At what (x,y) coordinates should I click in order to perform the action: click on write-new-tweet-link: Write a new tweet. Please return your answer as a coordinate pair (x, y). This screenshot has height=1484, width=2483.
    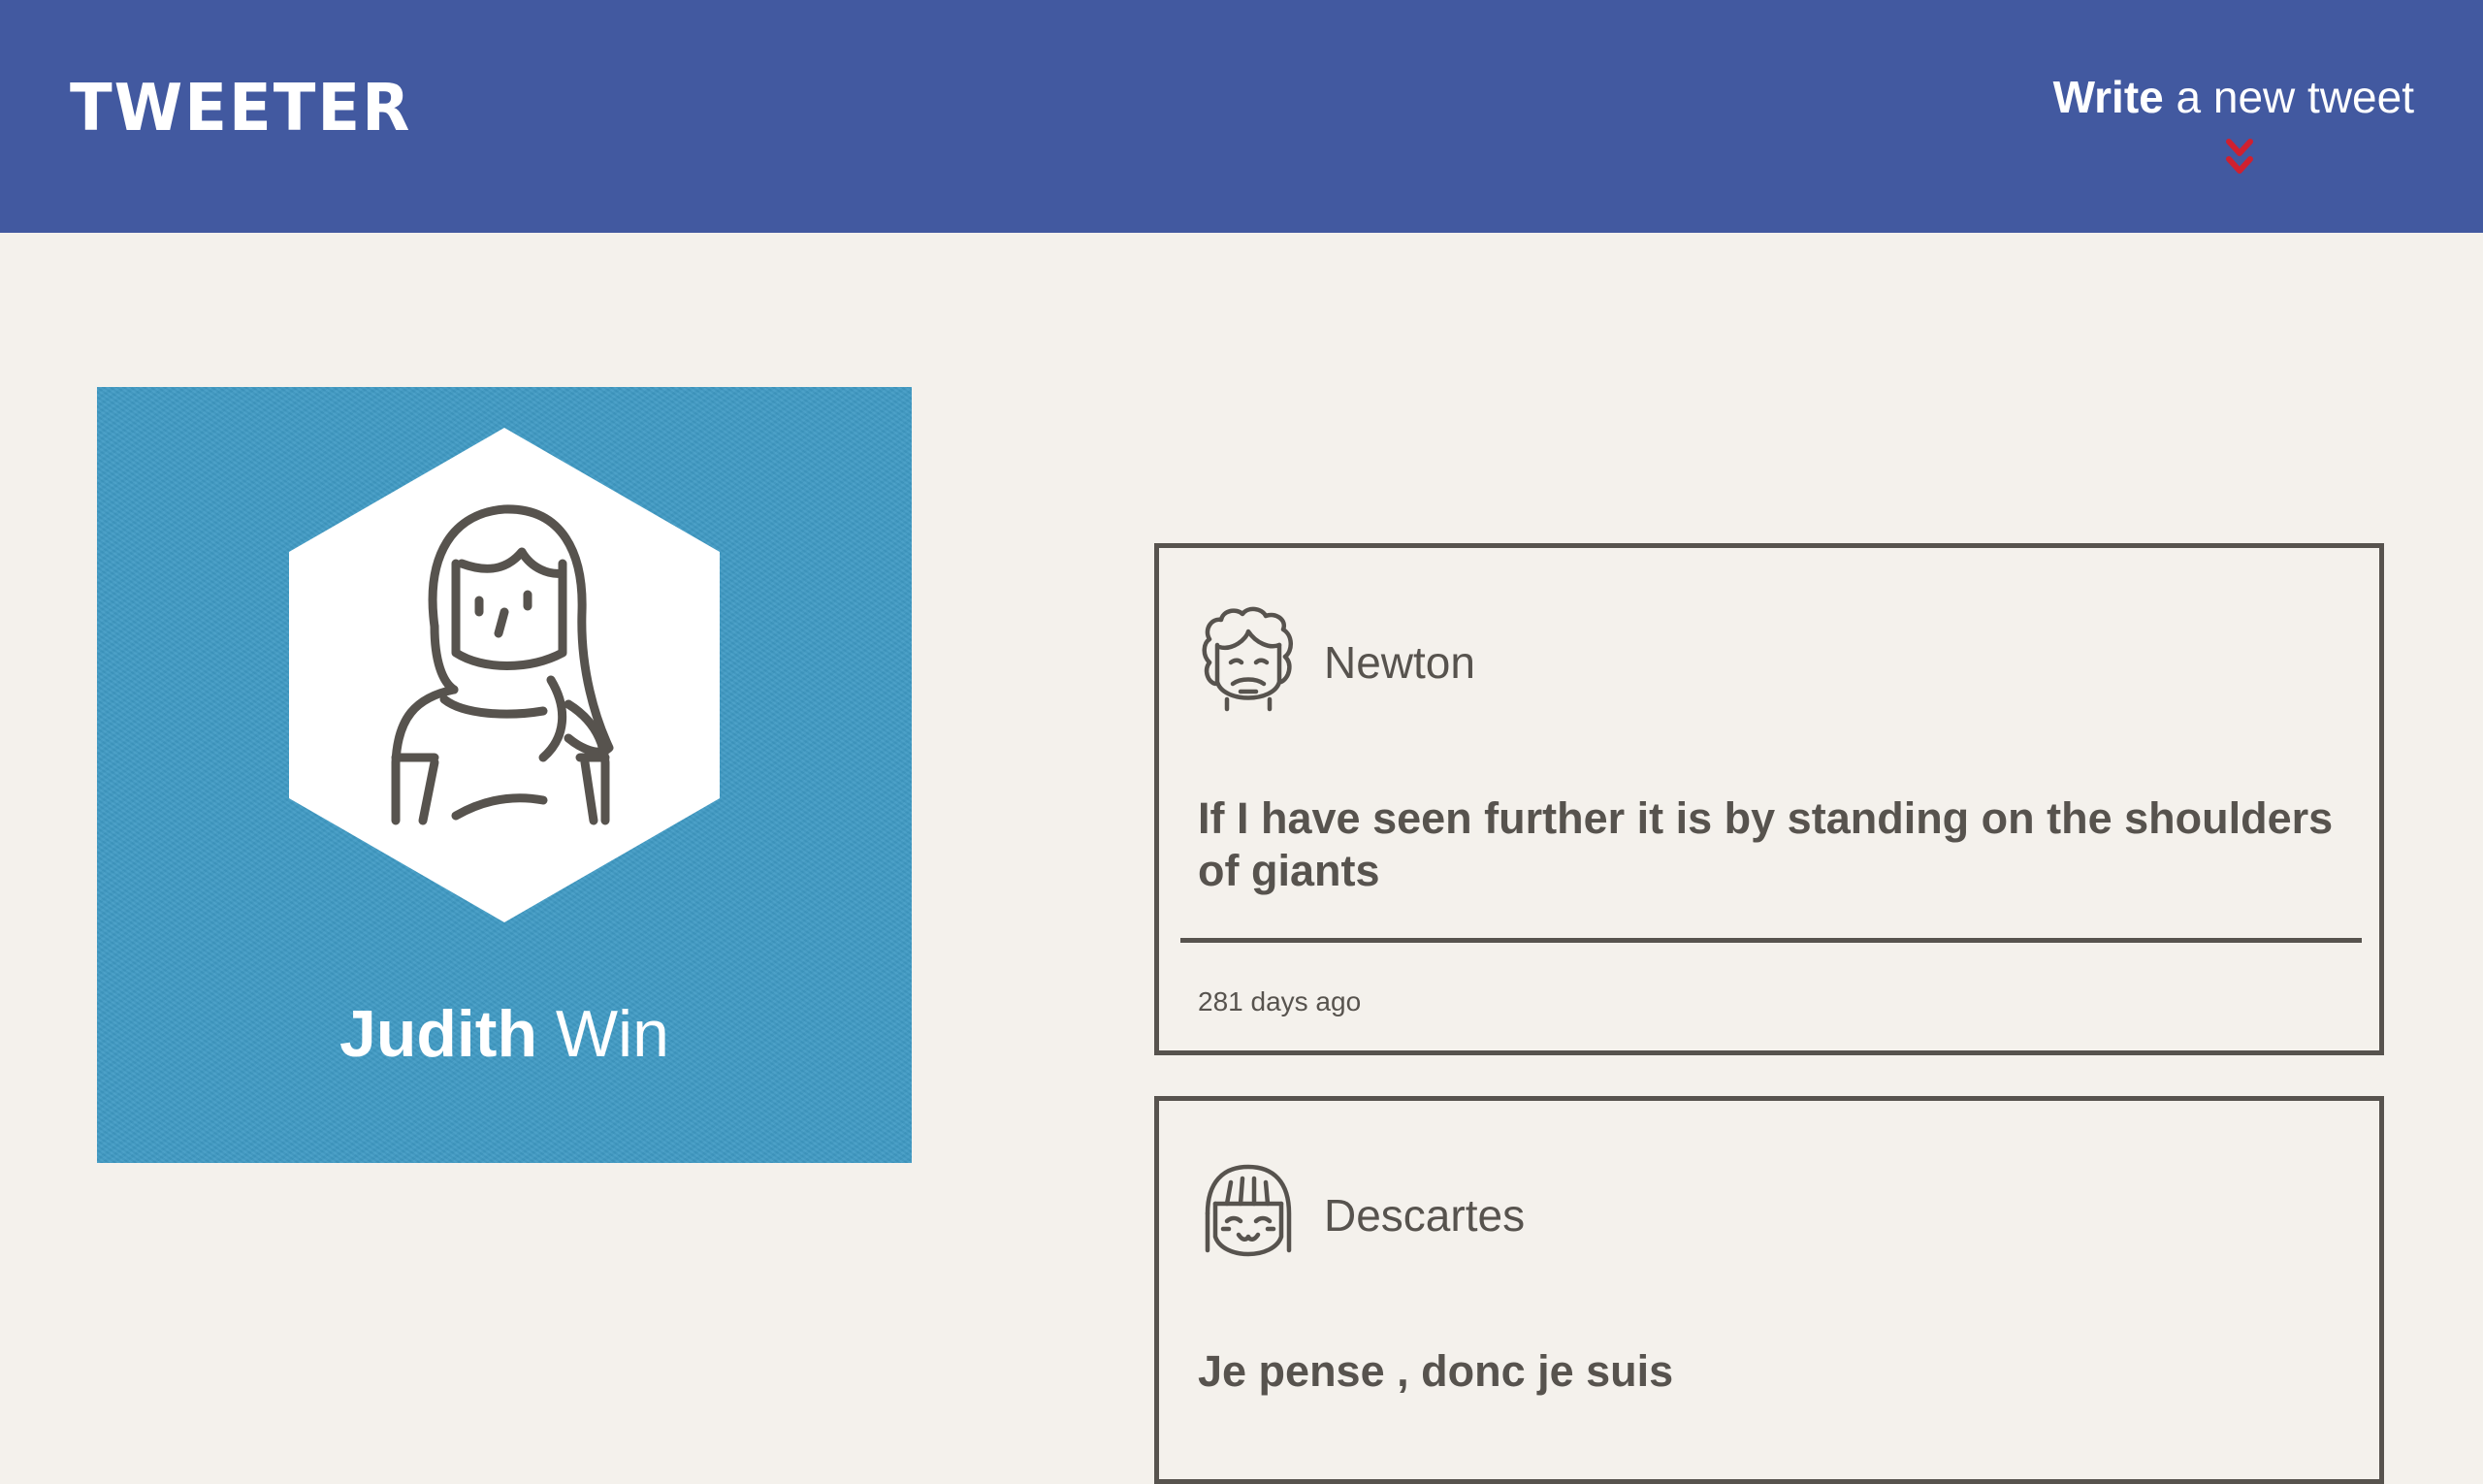
    Looking at the image, I should click on (2220, 97).